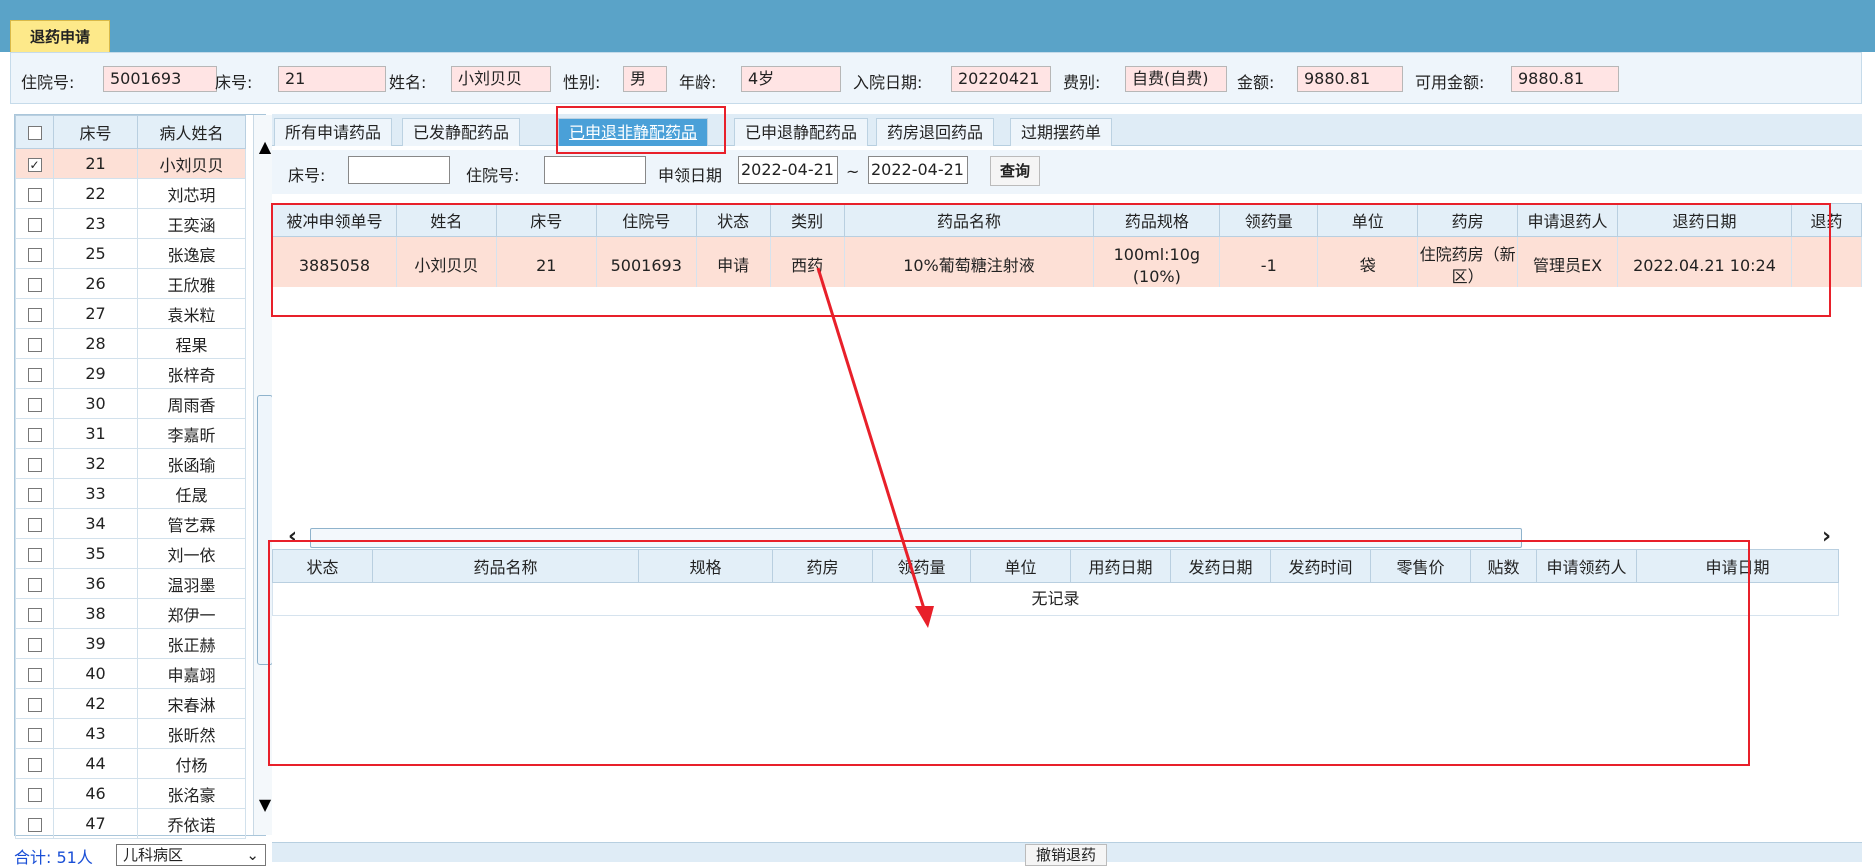 The width and height of the screenshot is (1875, 868). I want to click on query-button: 查询, so click(1015, 171).